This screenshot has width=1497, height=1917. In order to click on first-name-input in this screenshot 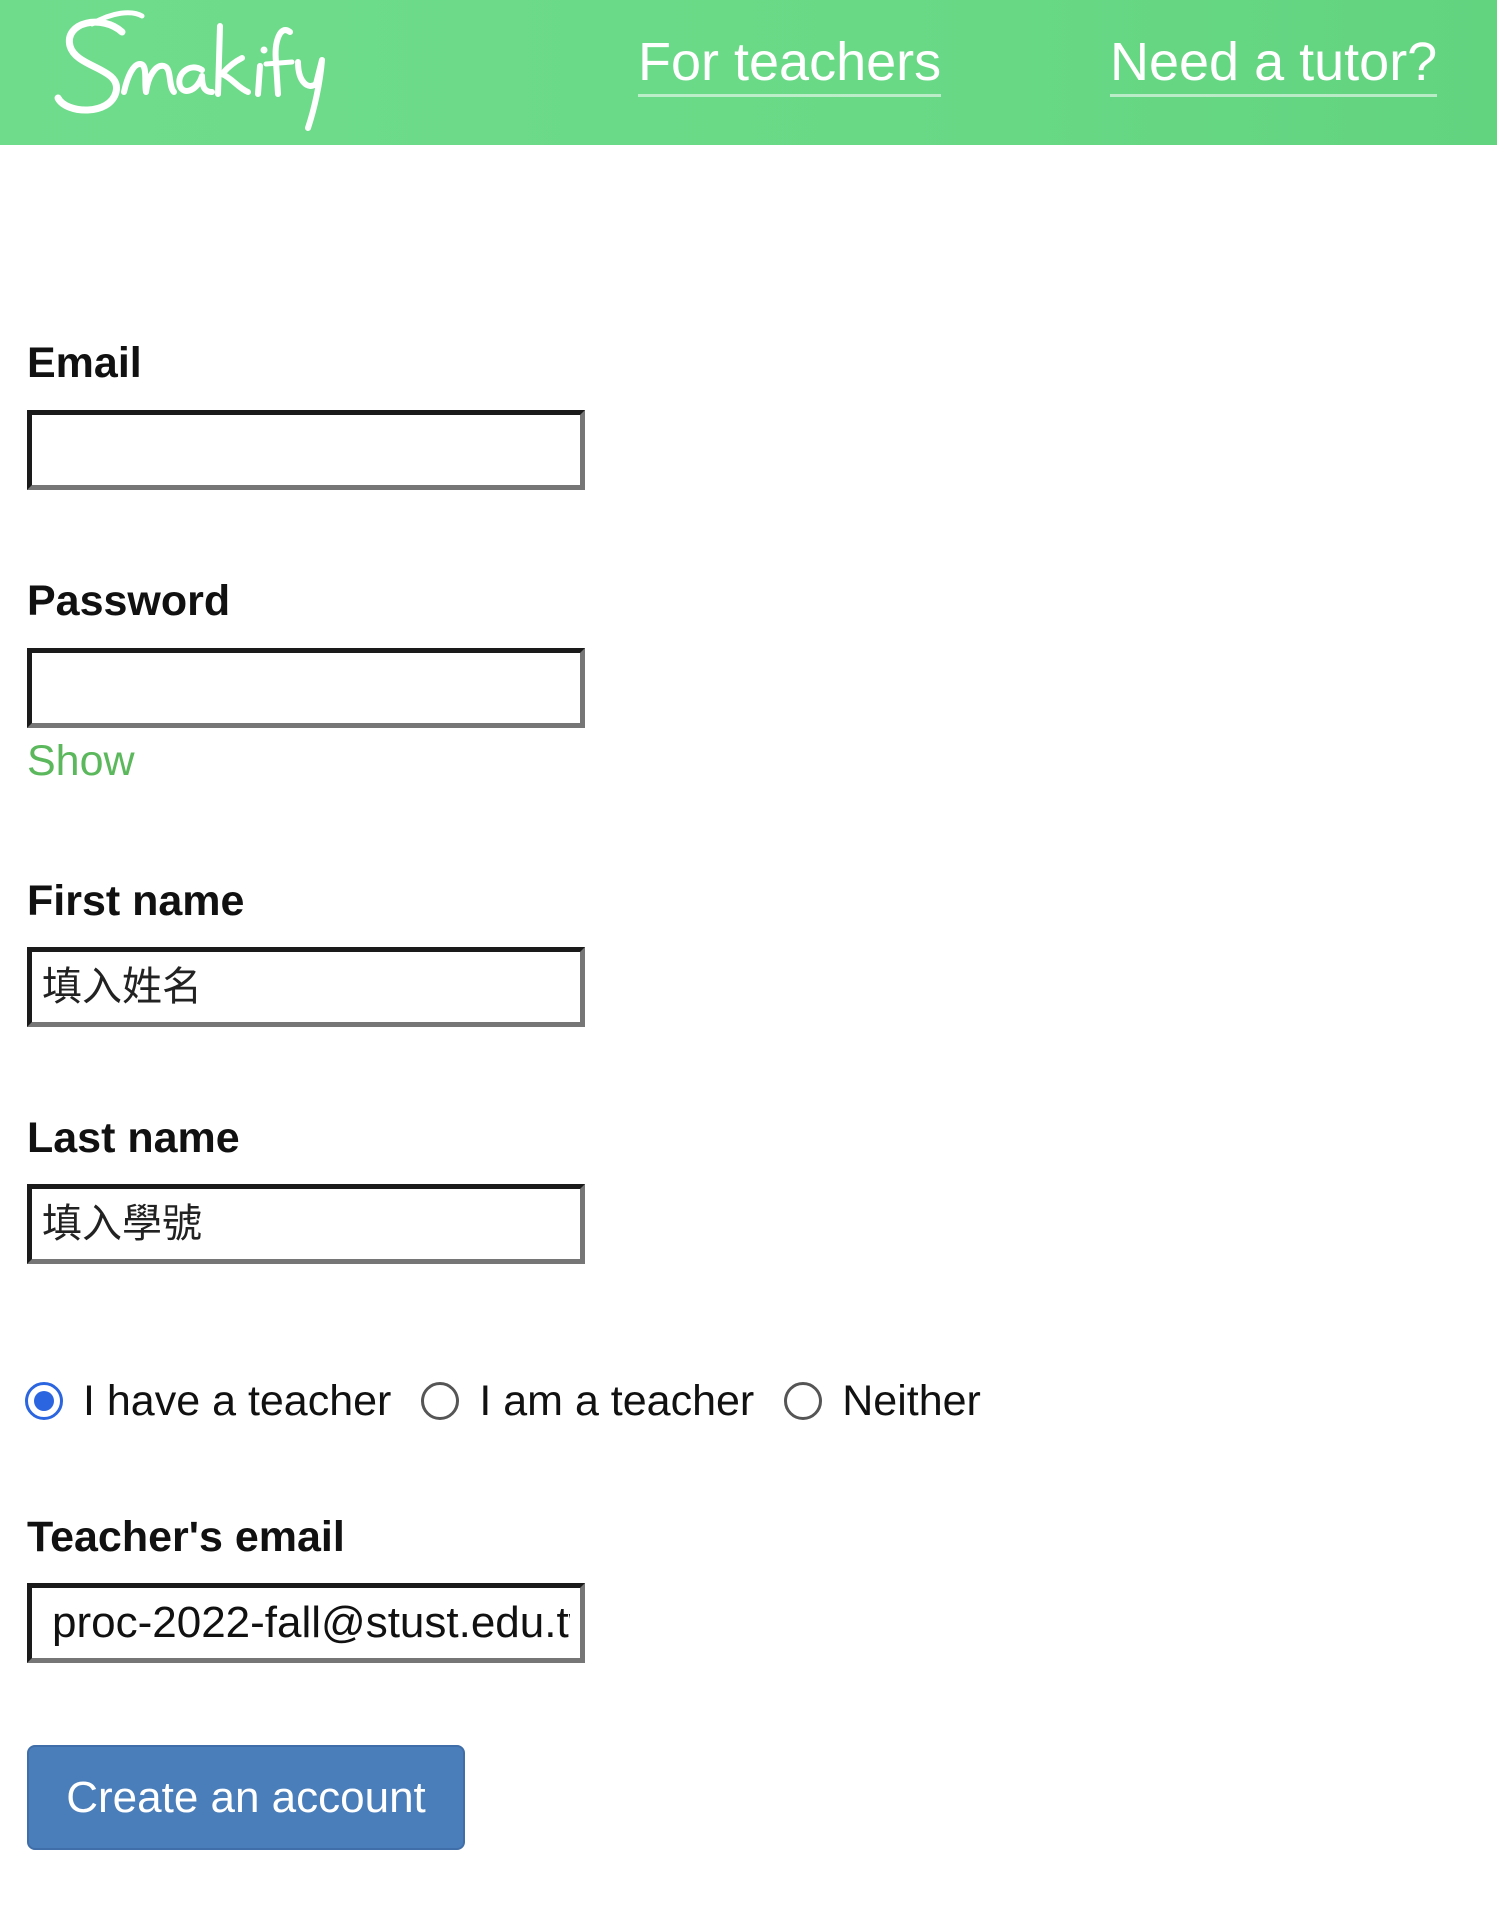, I will do `click(306, 987)`.